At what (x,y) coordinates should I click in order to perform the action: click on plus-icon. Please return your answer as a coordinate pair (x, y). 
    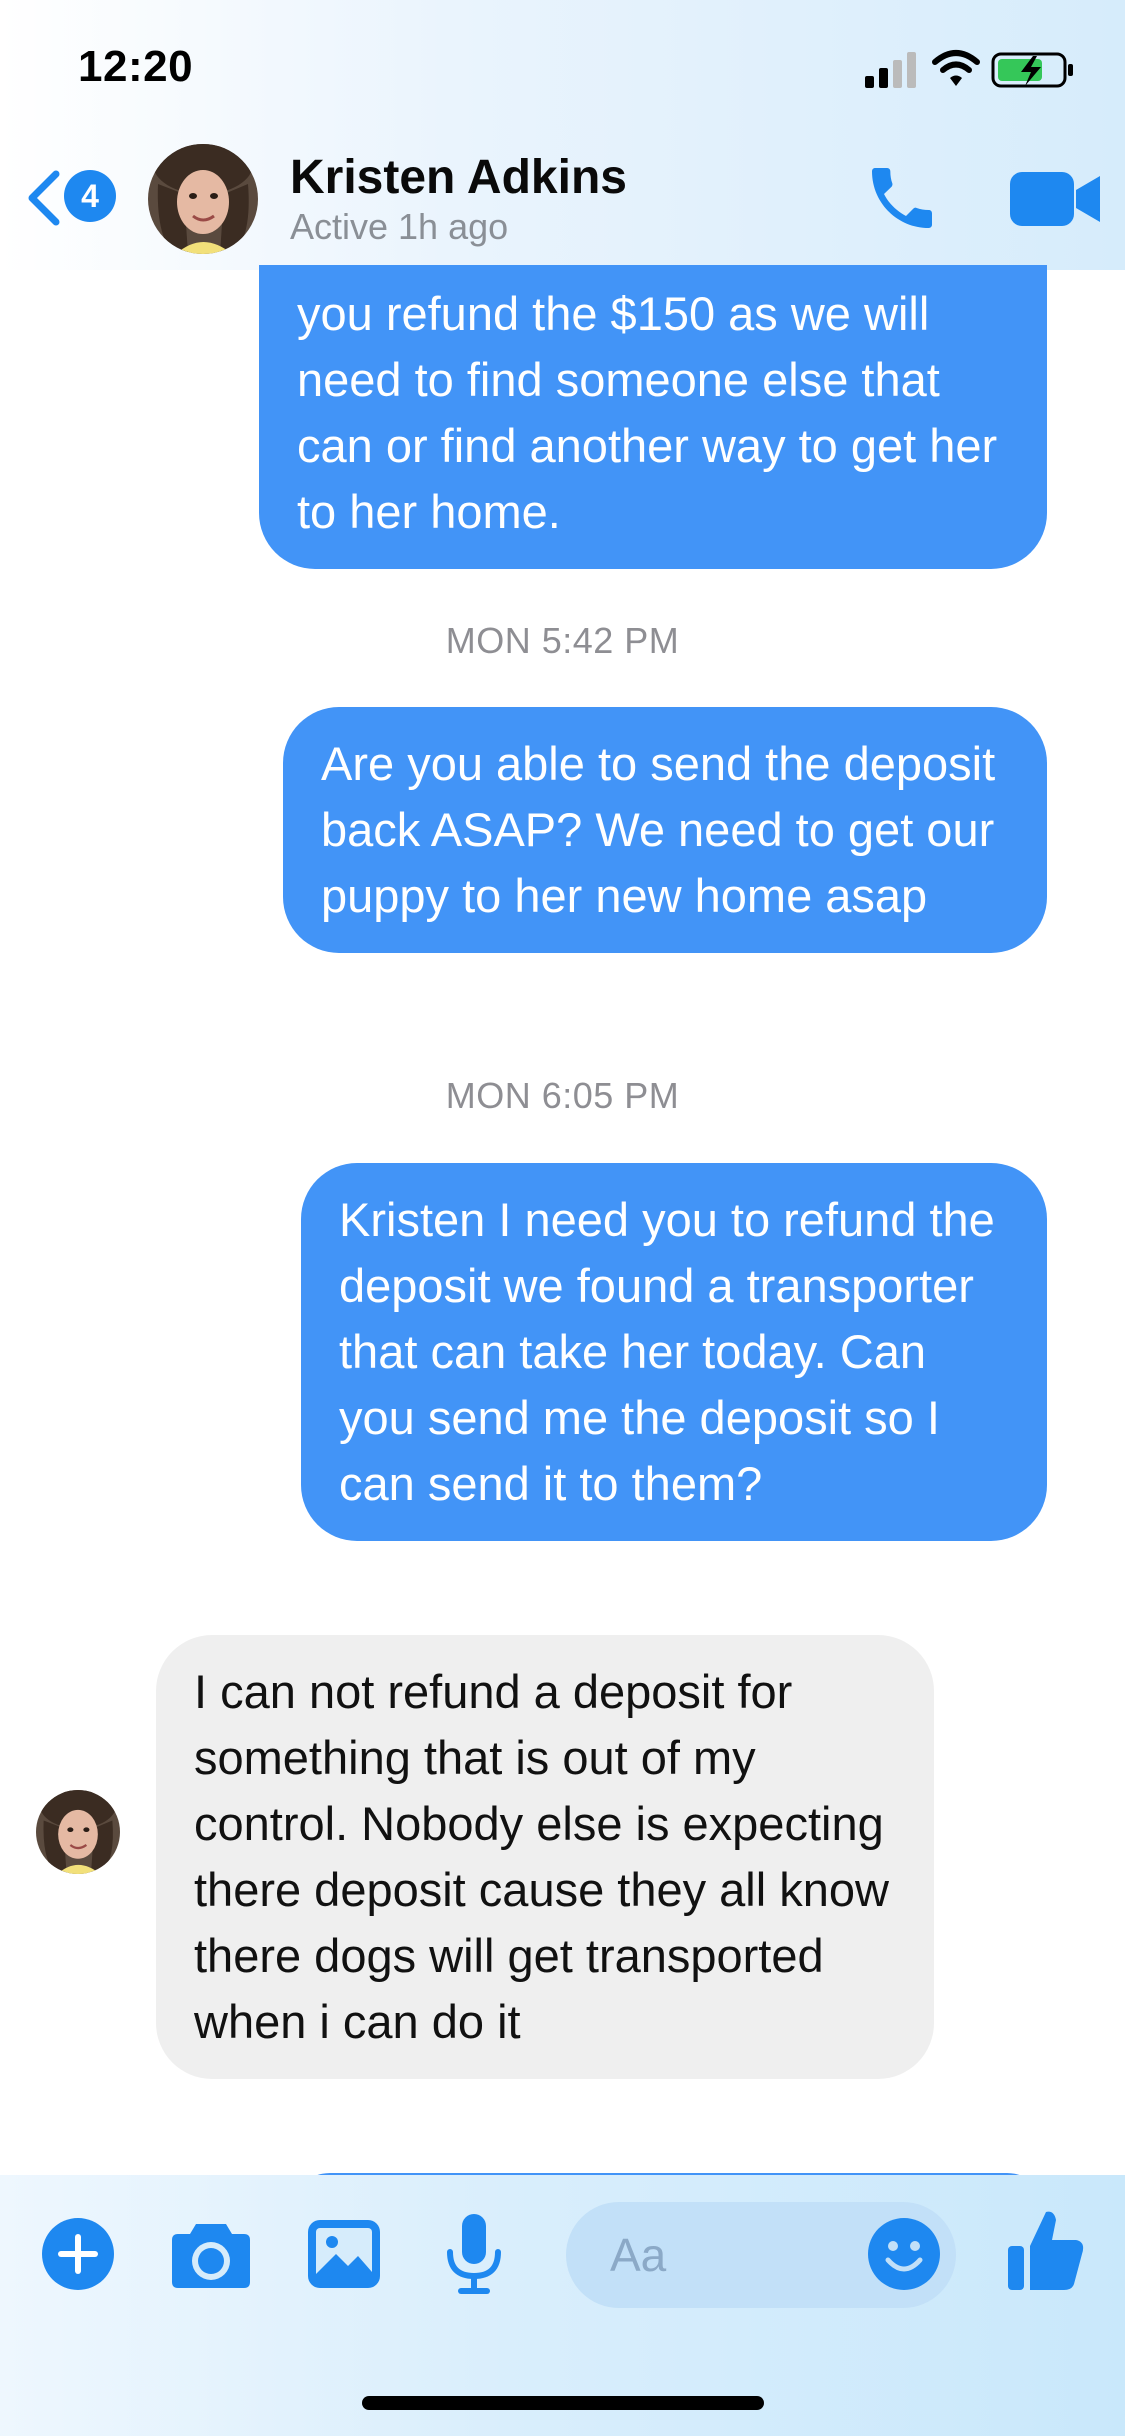
    Looking at the image, I should click on (78, 2254).